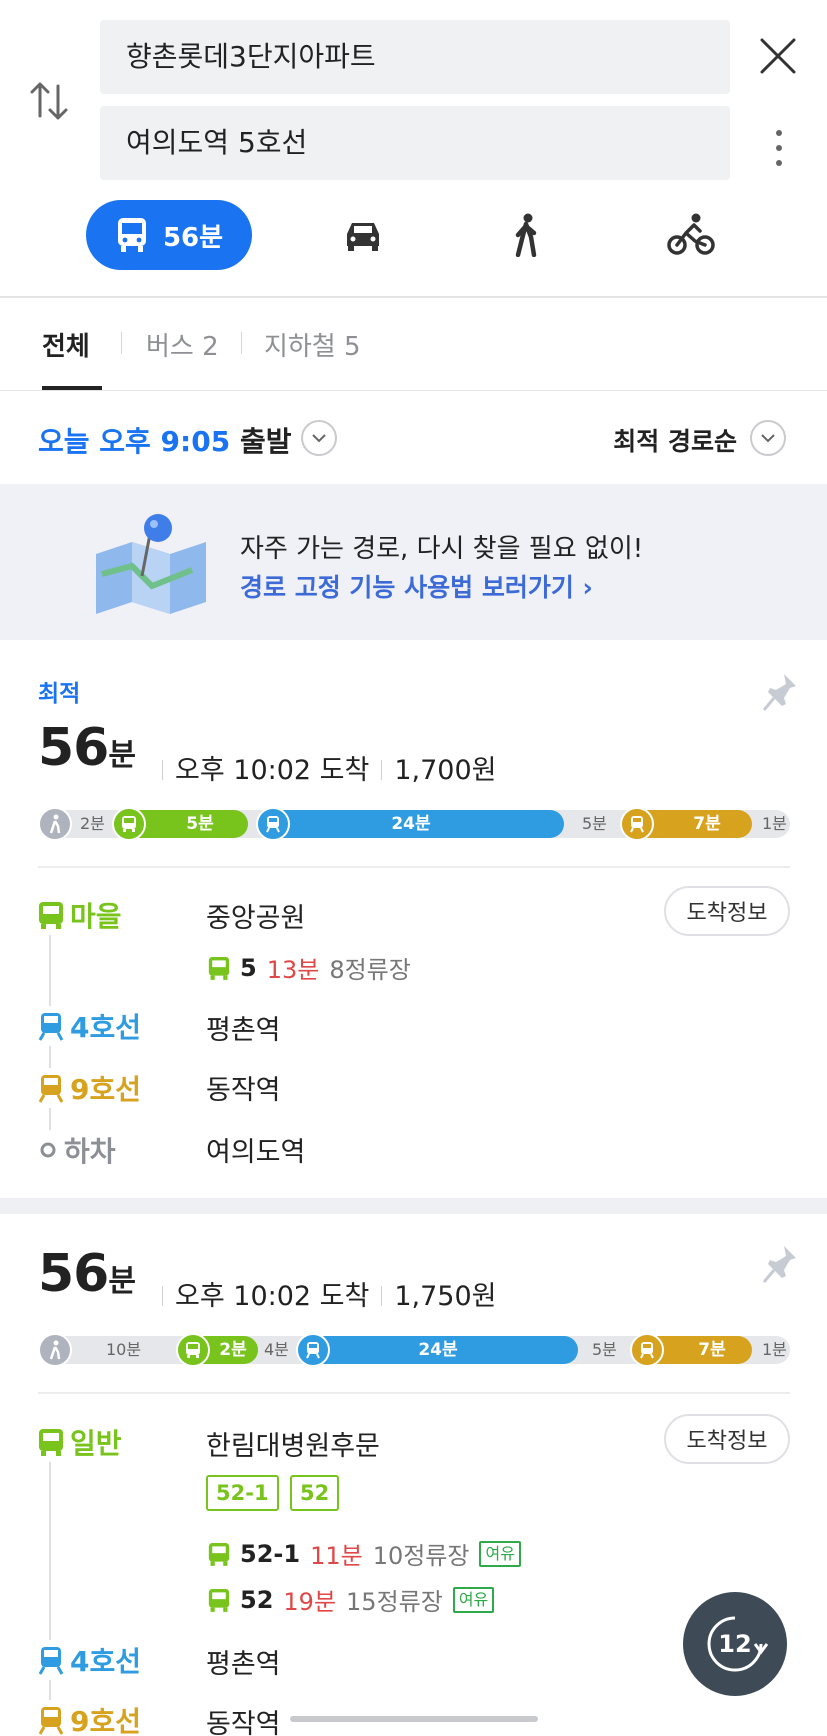 This screenshot has height=1736, width=827. Describe the element at coordinates (414, 1719) in the screenshot. I see `home-indicator` at that location.